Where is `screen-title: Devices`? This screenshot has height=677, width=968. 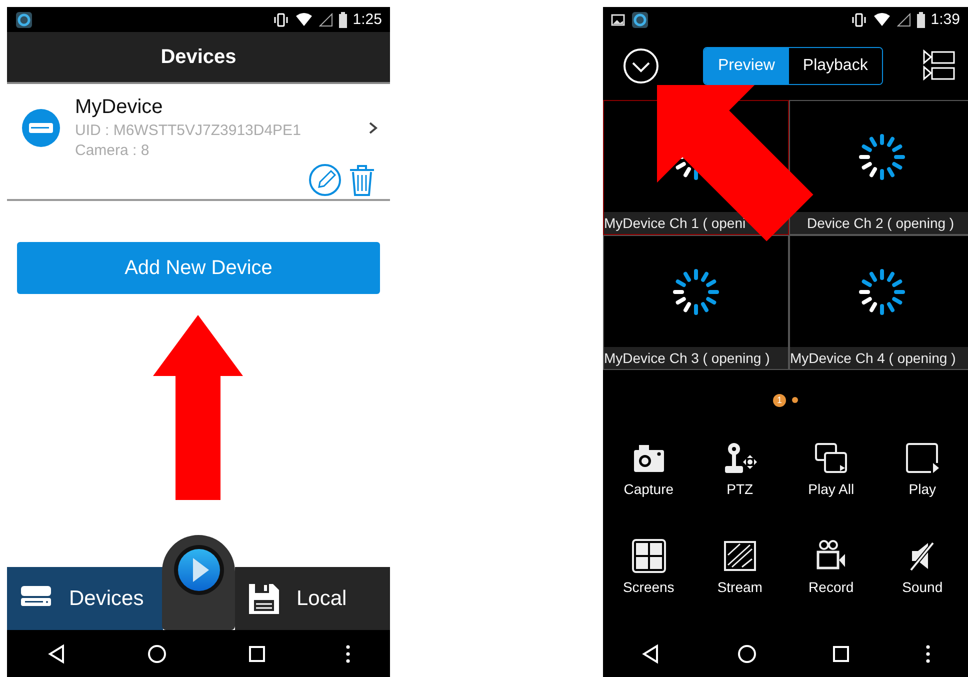 screen-title: Devices is located at coordinates (199, 57).